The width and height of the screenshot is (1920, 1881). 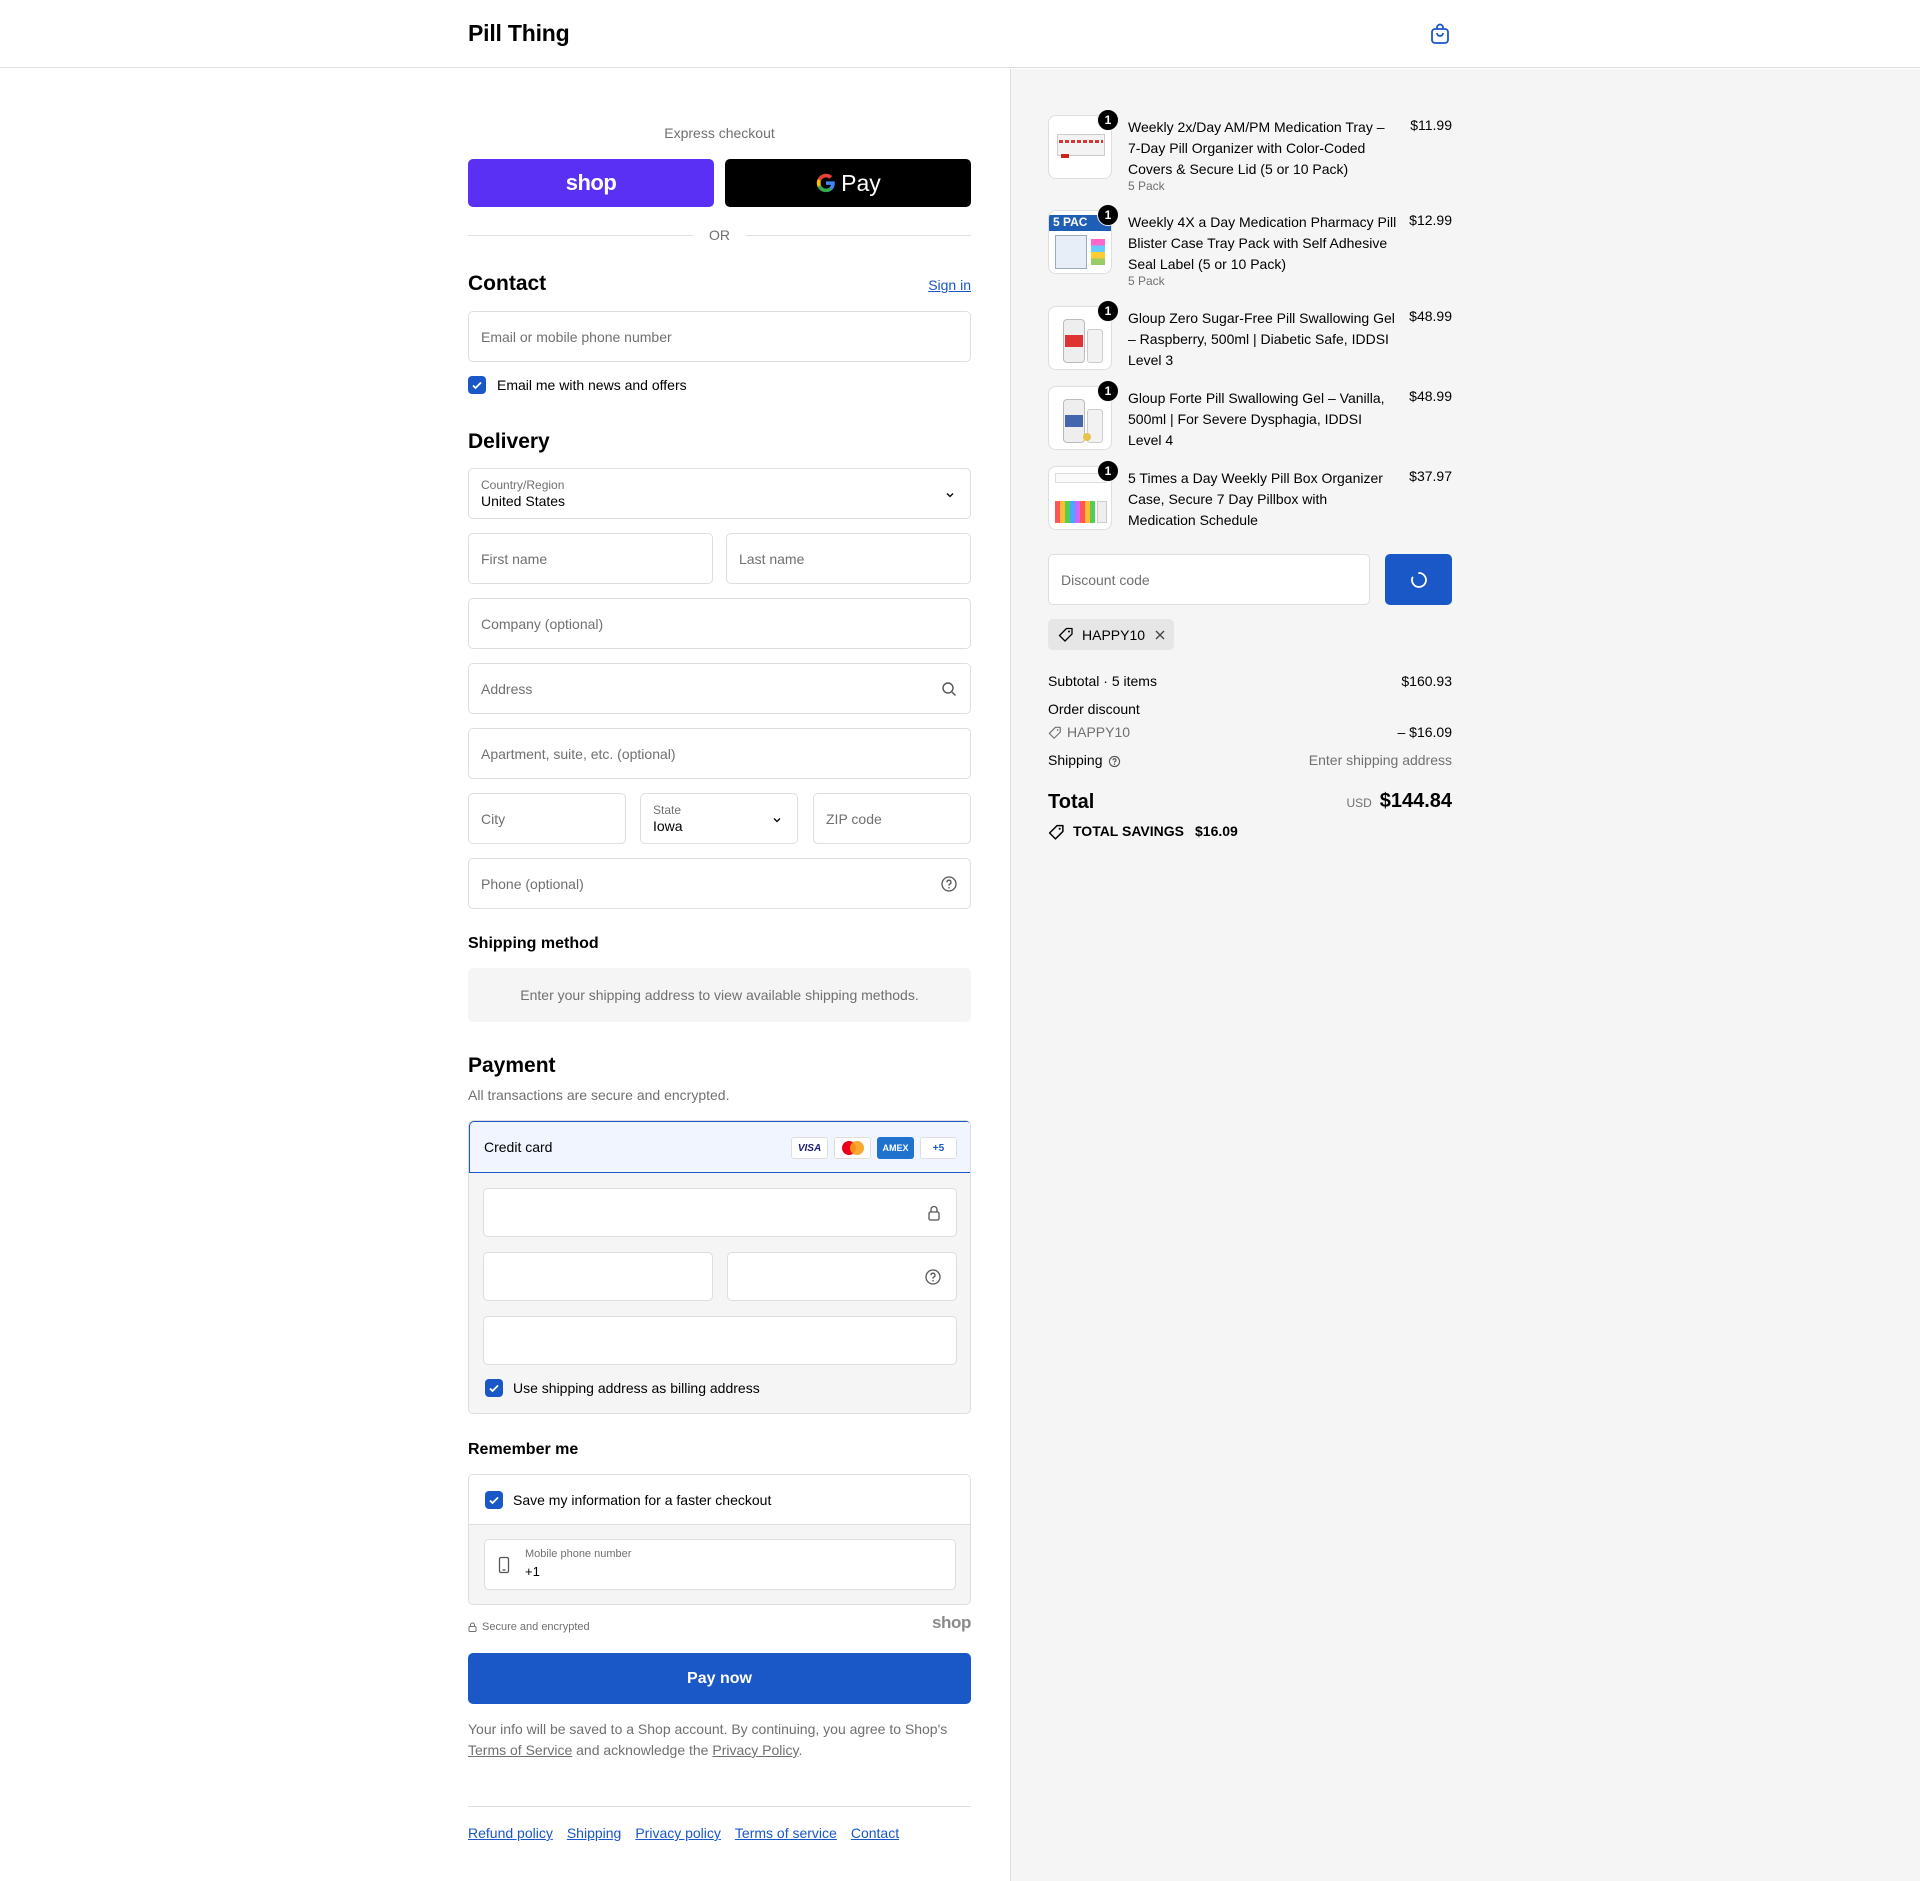 What do you see at coordinates (720, 1340) in the screenshot?
I see `name-on-card-field` at bounding box center [720, 1340].